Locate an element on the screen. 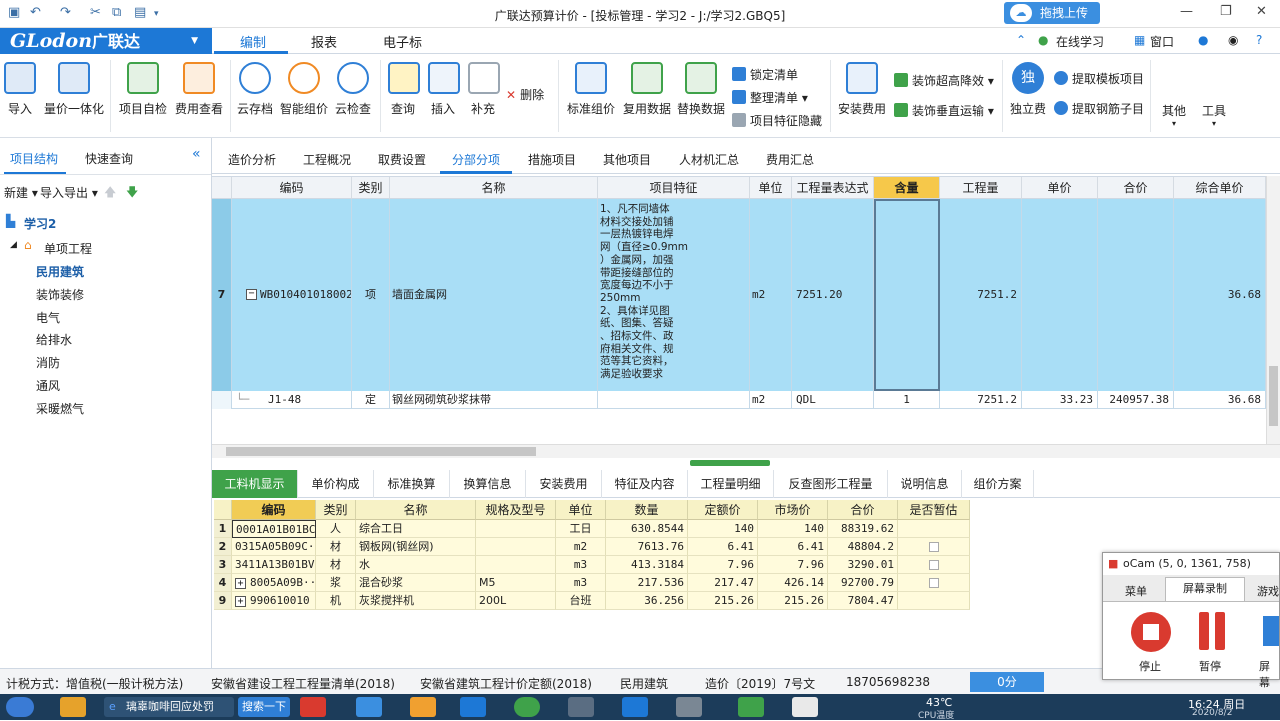 The width and height of the screenshot is (1280, 721). resource-type: 机 is located at coordinates (336, 601).